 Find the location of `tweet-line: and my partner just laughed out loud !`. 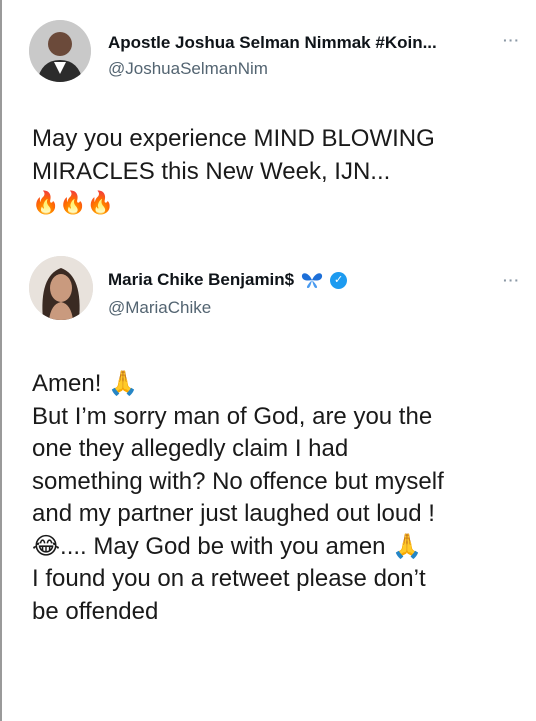

tweet-line: and my partner just laughed out loud ! is located at coordinates (233, 513).